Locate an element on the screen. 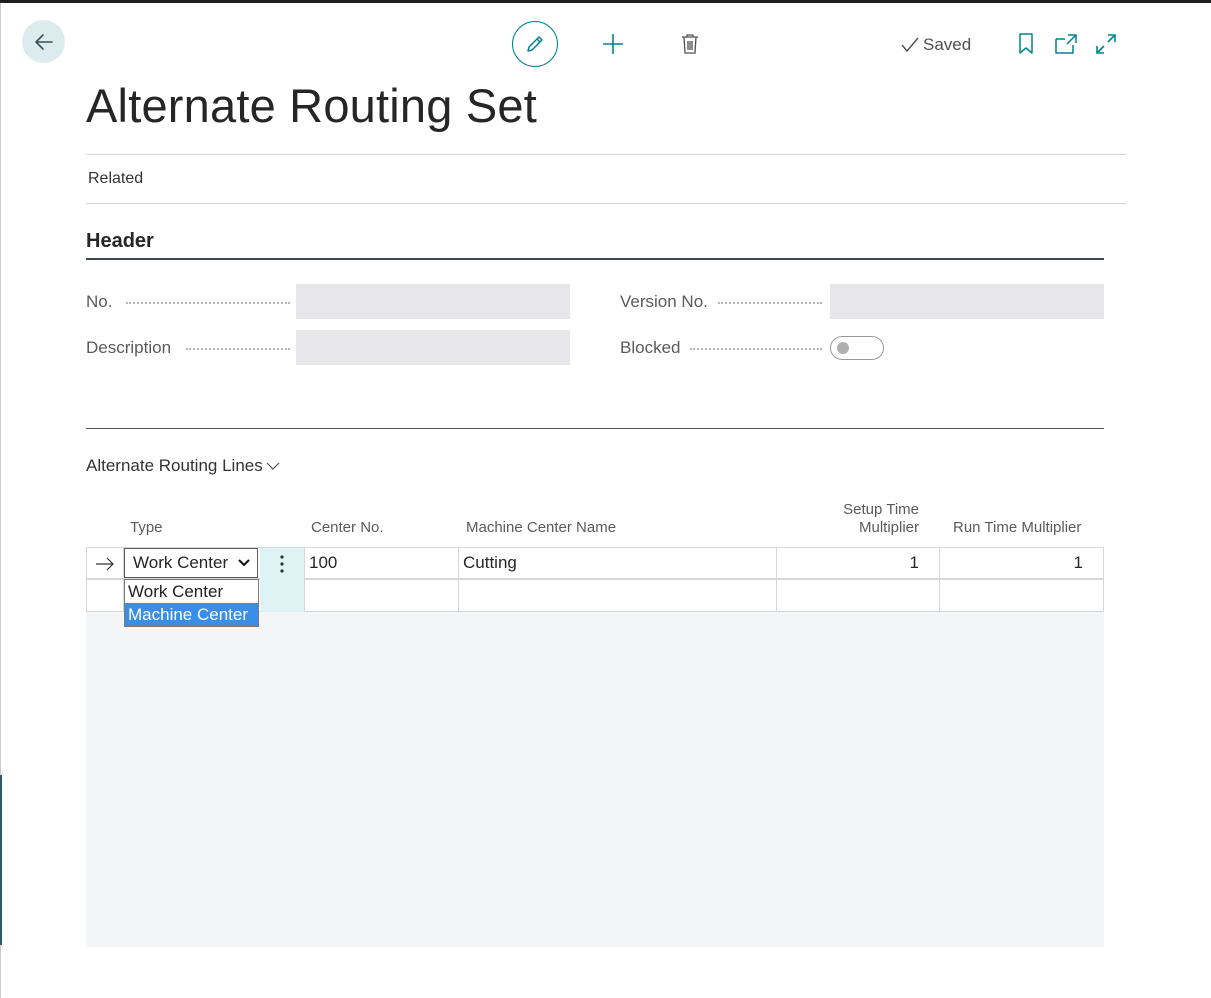 The image size is (1211, 998). version-no-field is located at coordinates (967, 301).